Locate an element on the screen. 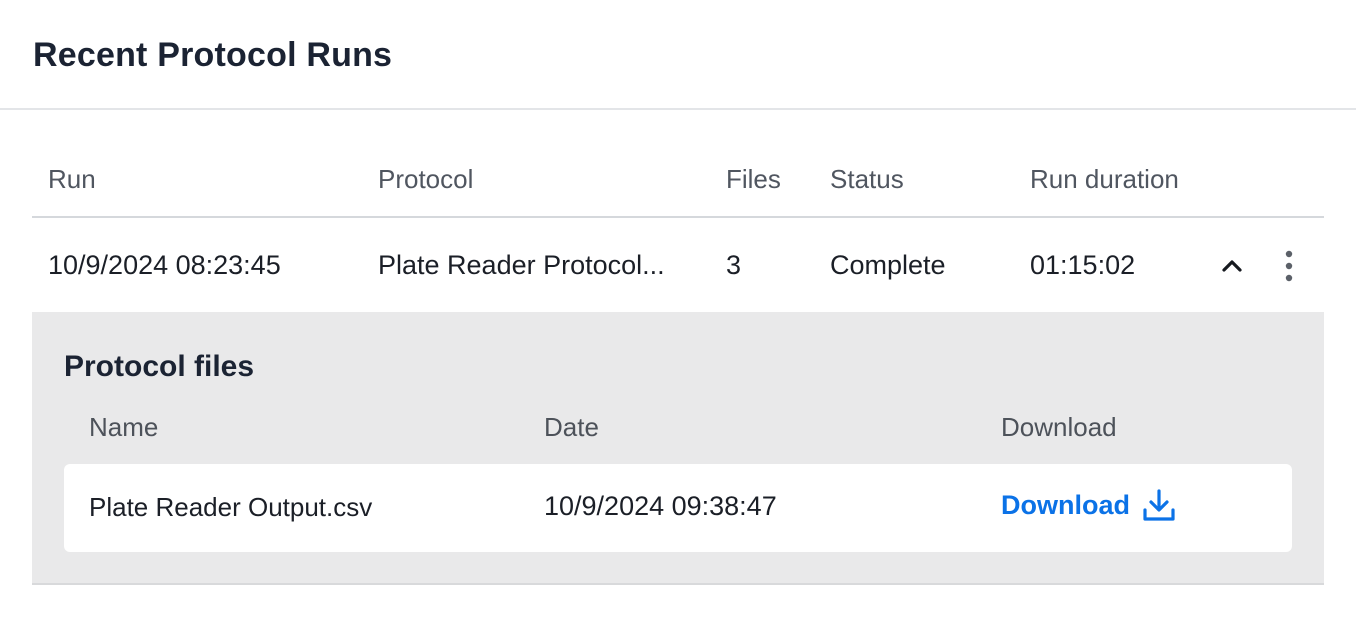 The height and width of the screenshot is (618, 1356). row-menu-button is located at coordinates (1289, 266).